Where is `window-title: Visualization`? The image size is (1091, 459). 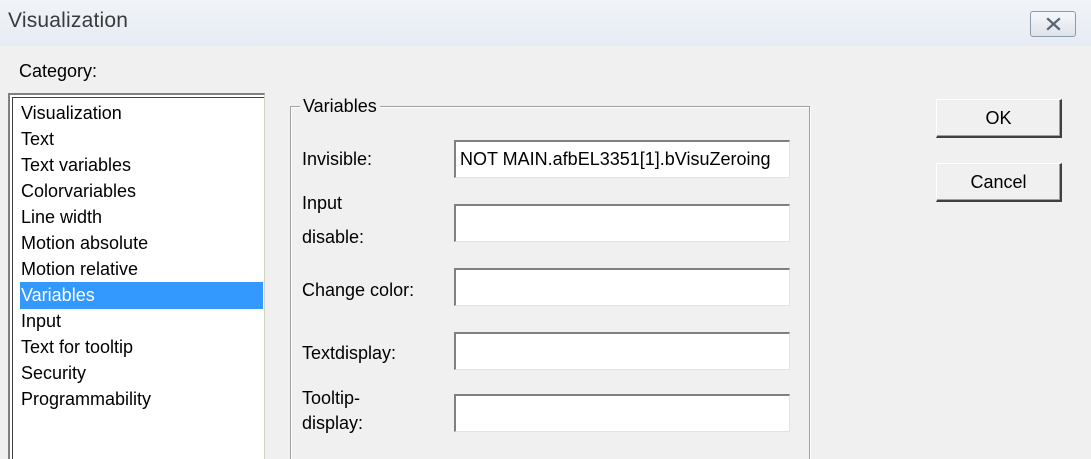 window-title: Visualization is located at coordinates (68, 20).